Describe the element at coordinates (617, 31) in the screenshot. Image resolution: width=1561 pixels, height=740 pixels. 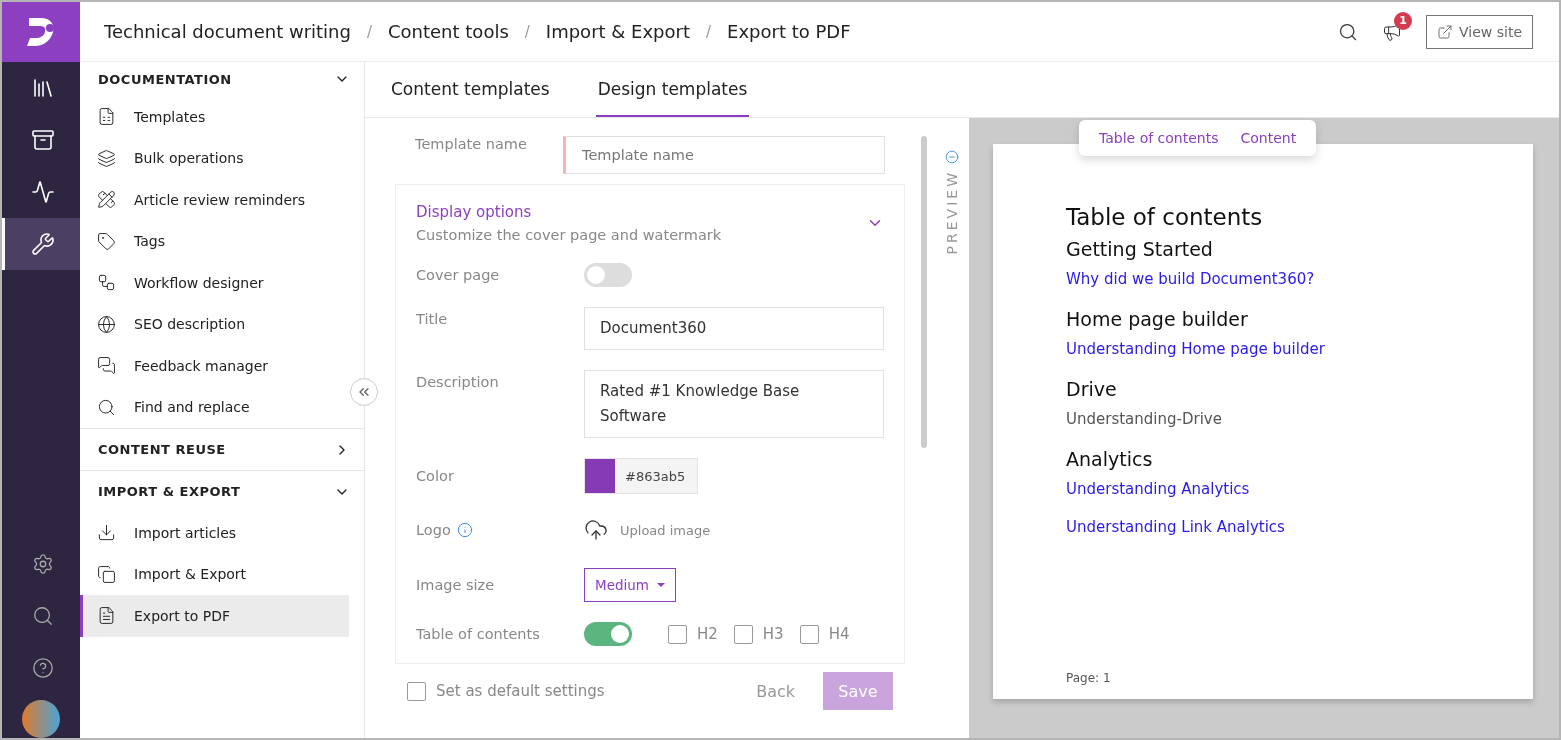
I see `breadcrumb-item: Import & Export` at that location.